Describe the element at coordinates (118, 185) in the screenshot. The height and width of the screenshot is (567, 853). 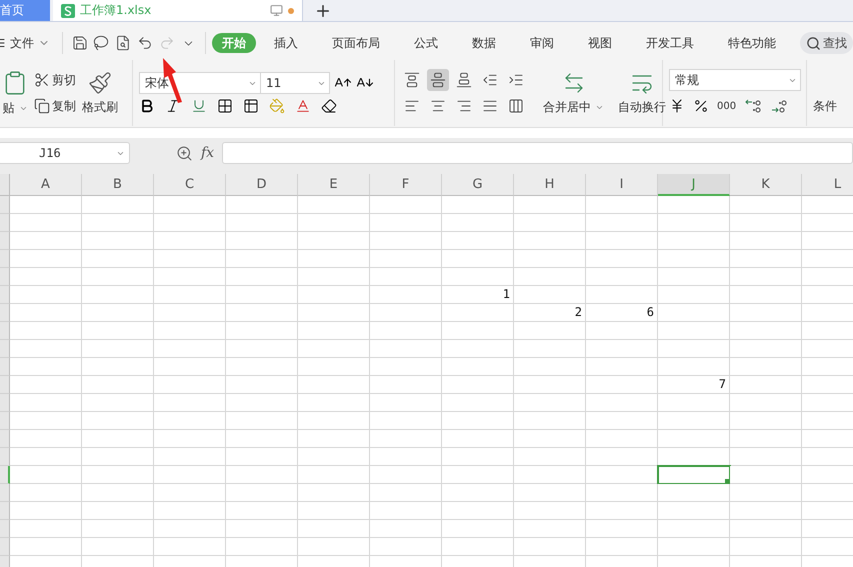
I see `column-header: B` at that location.